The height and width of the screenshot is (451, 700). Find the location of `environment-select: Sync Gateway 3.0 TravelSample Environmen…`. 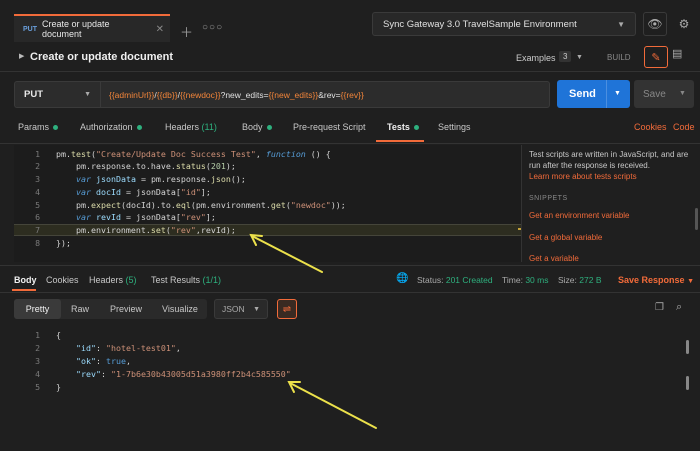

environment-select: Sync Gateway 3.0 TravelSample Environmen… is located at coordinates (504, 24).